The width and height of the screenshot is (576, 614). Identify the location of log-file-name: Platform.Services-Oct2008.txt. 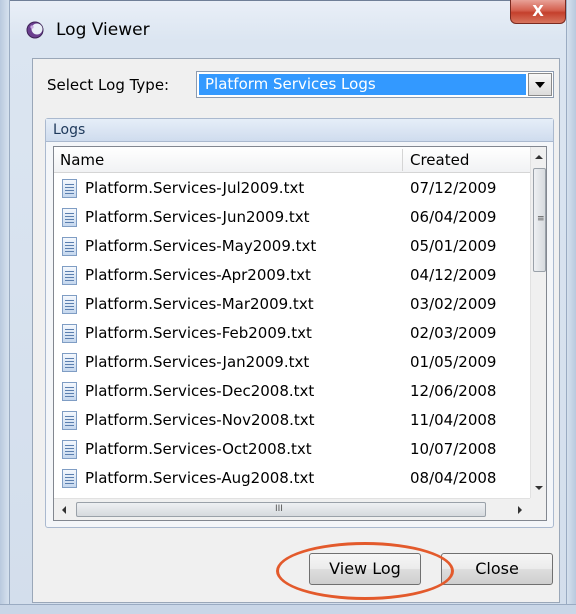
(198, 449).